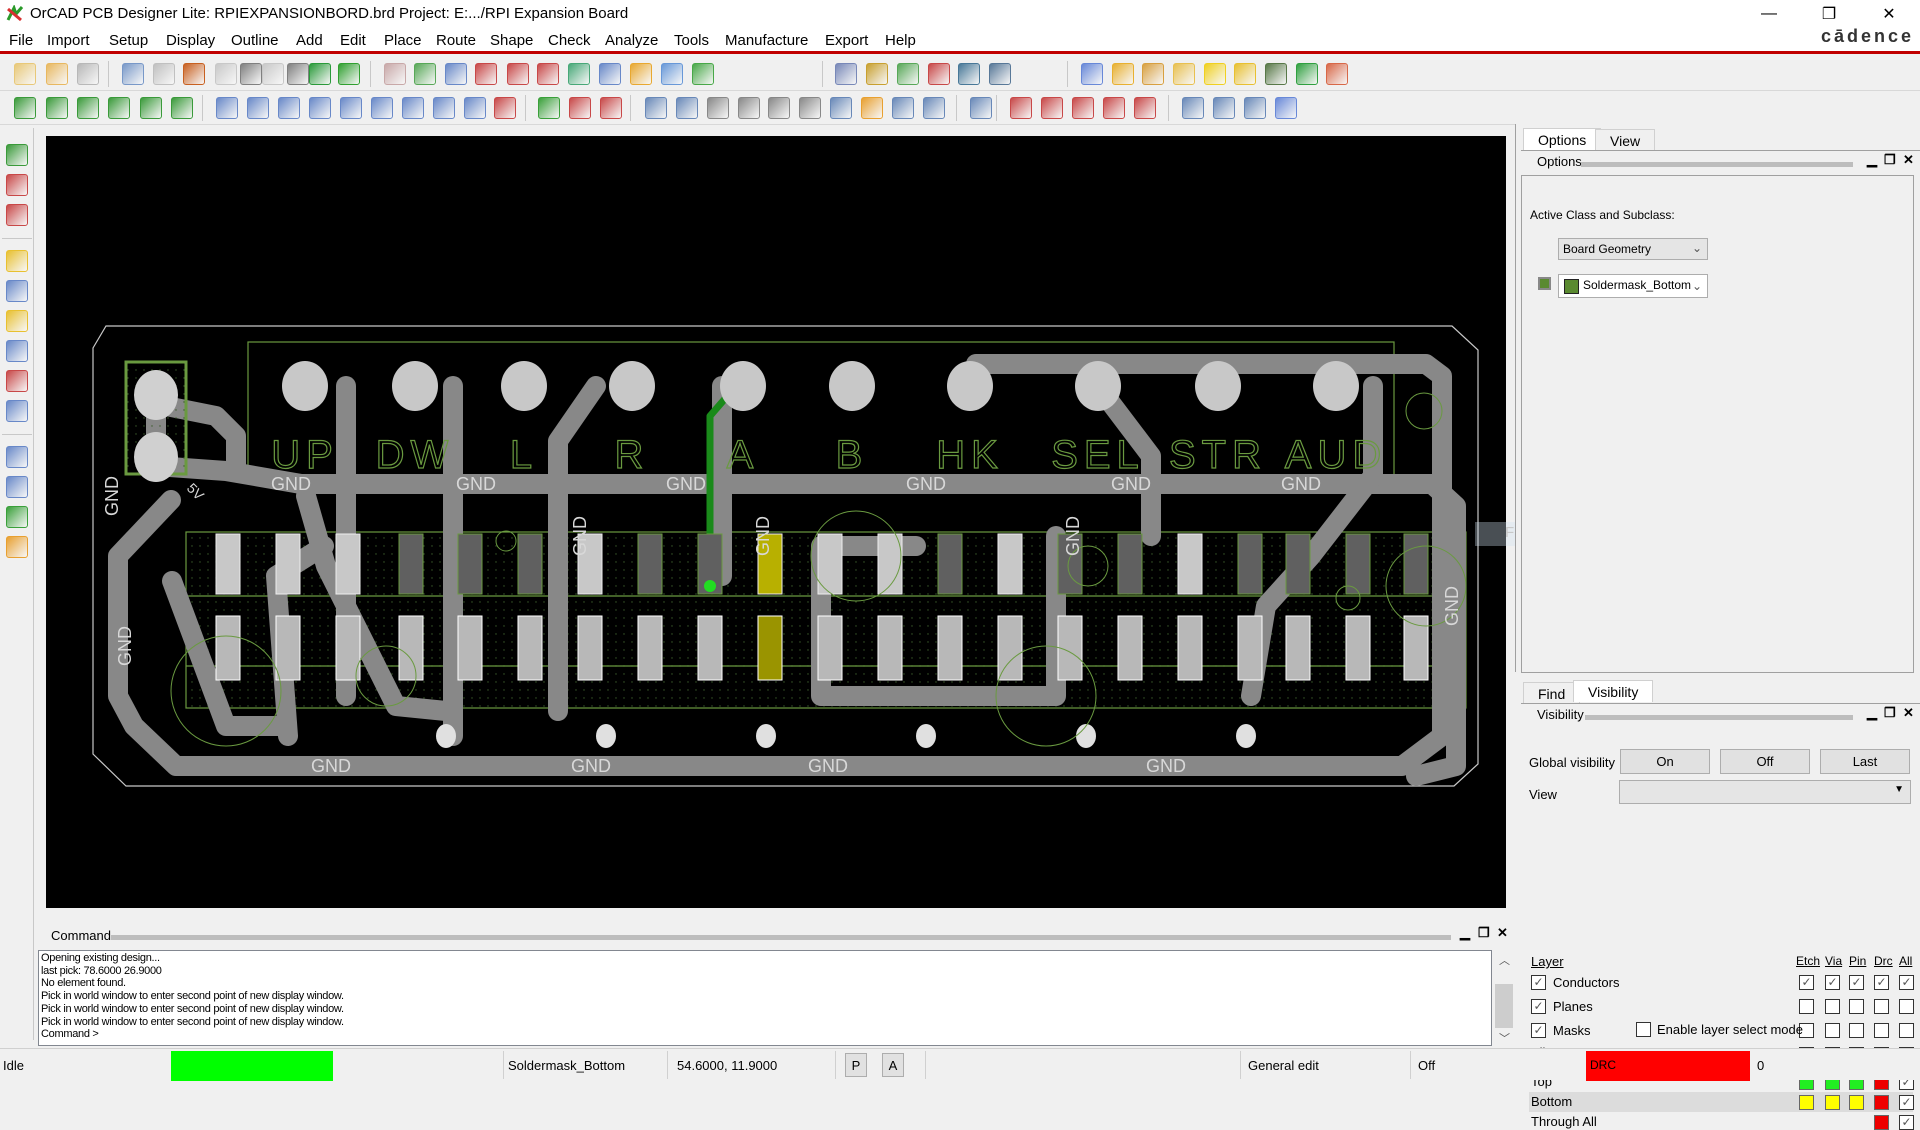 The image size is (1920, 1130). What do you see at coordinates (227, 108) in the screenshot?
I see `shape-polygon-icon` at bounding box center [227, 108].